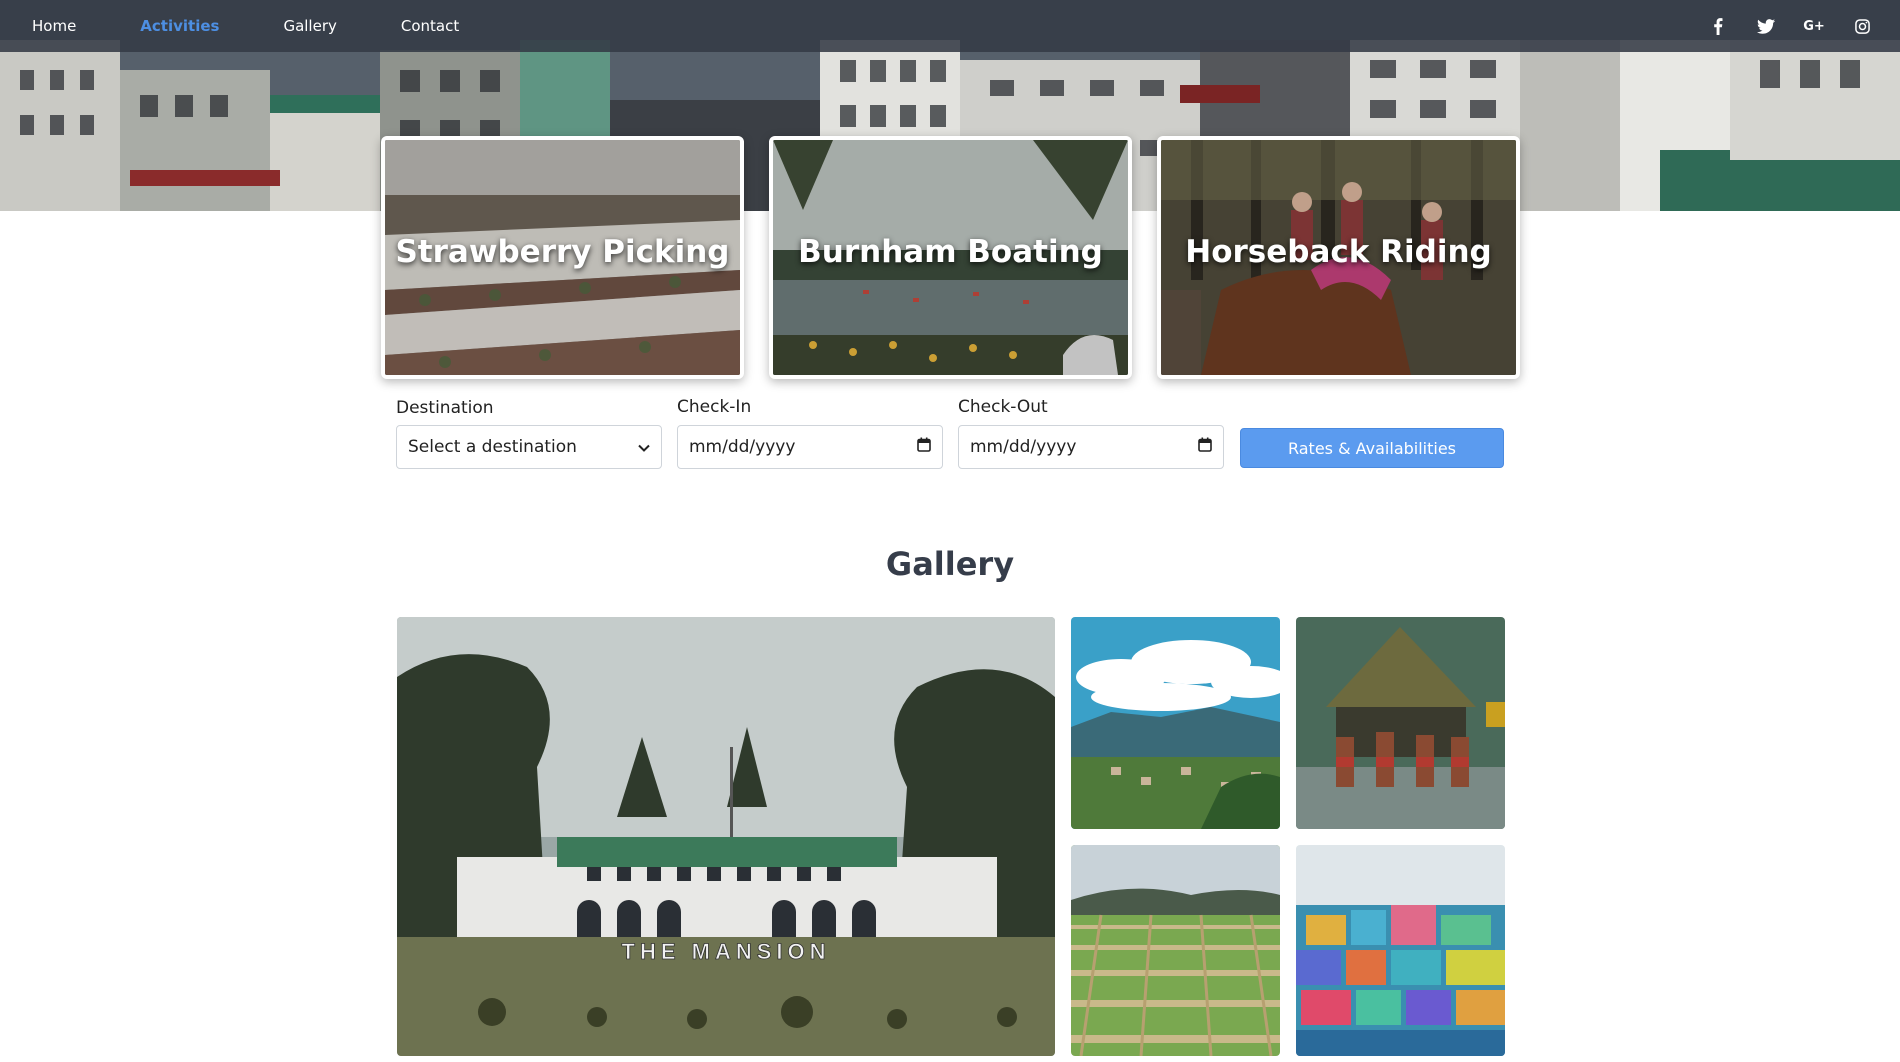 This screenshot has height=1062, width=1900. What do you see at coordinates (950, 564) in the screenshot?
I see `gallery-heading: Gallery` at bounding box center [950, 564].